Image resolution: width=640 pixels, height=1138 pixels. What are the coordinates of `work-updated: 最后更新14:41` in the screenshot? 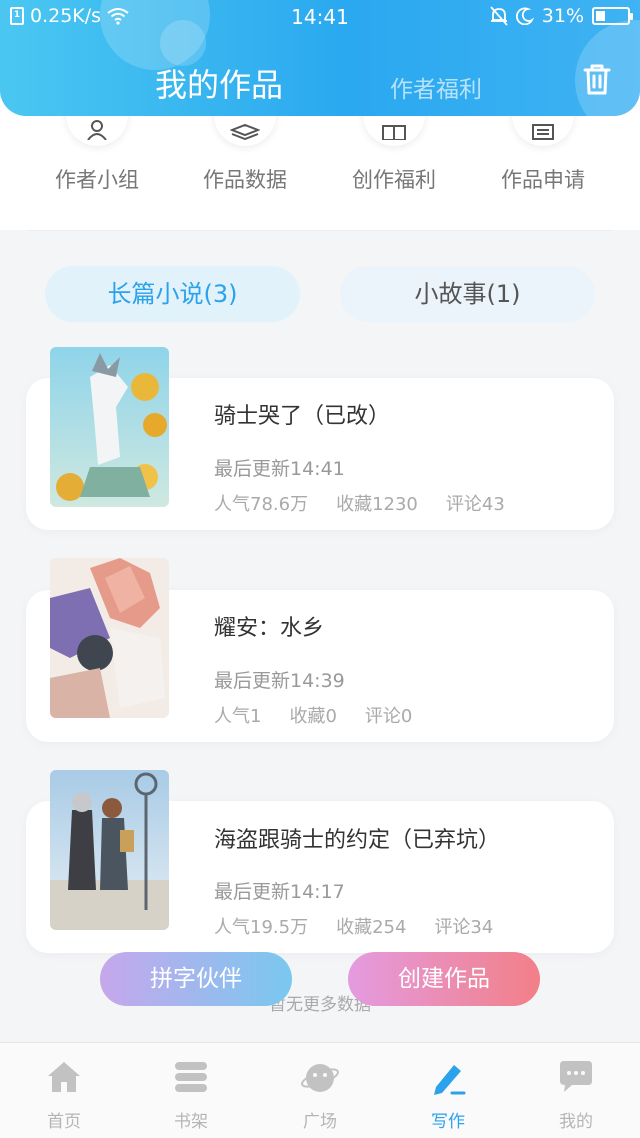 It's located at (279, 469).